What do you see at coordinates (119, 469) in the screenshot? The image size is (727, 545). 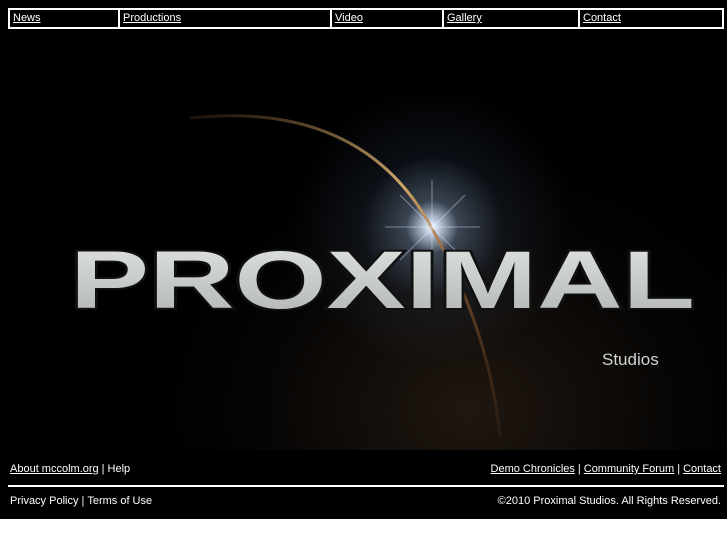 I see `help-link: Help` at bounding box center [119, 469].